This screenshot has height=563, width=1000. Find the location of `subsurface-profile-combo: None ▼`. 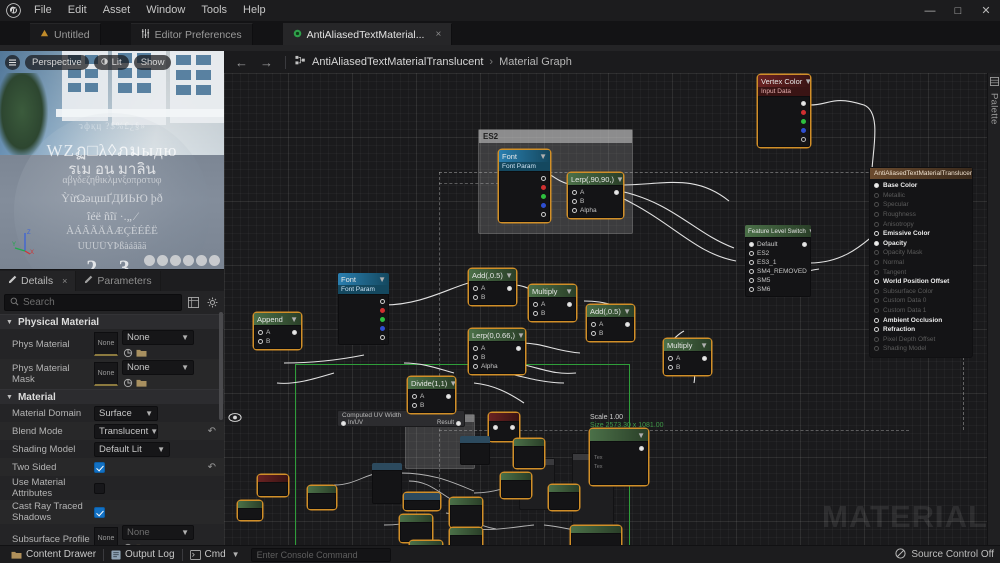

subsurface-profile-combo: None ▼ is located at coordinates (158, 532).